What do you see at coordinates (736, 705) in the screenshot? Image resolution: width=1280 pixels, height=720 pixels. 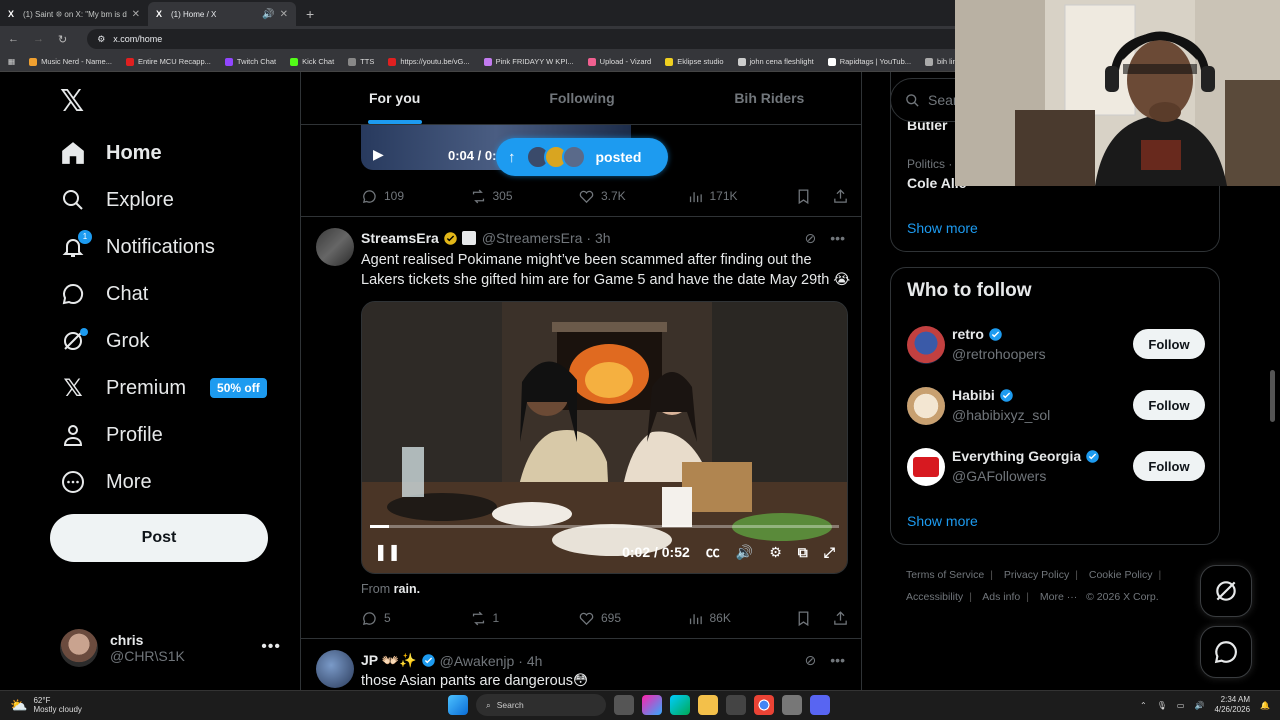 I see `store-icon` at bounding box center [736, 705].